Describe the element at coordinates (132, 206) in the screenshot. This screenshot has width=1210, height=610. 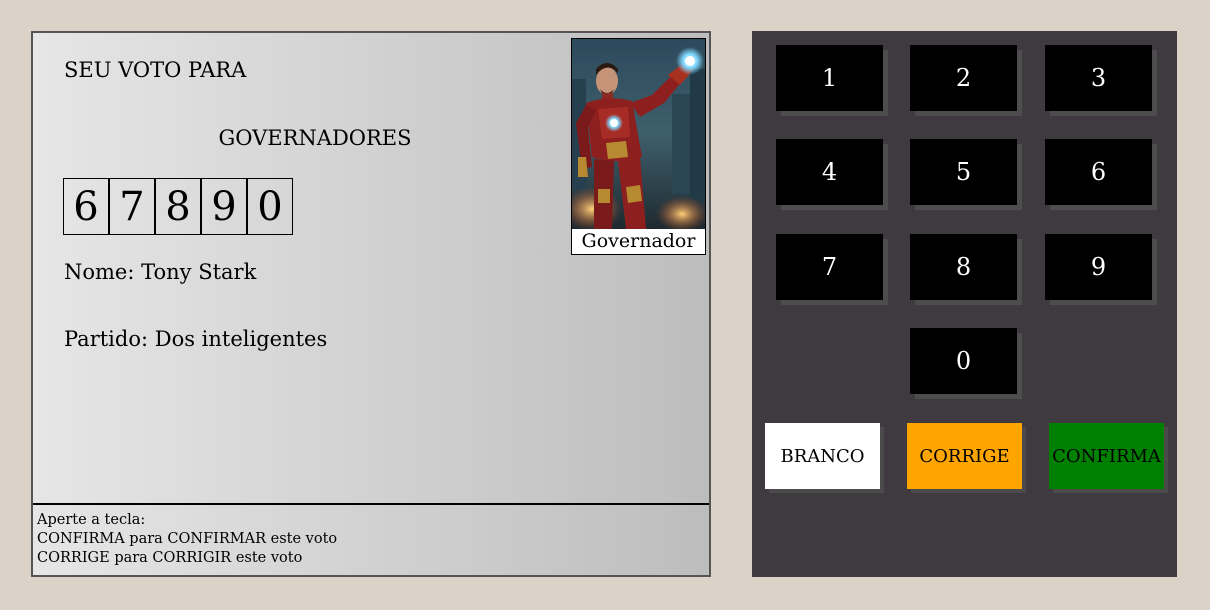
I see `number-digit: 7` at that location.